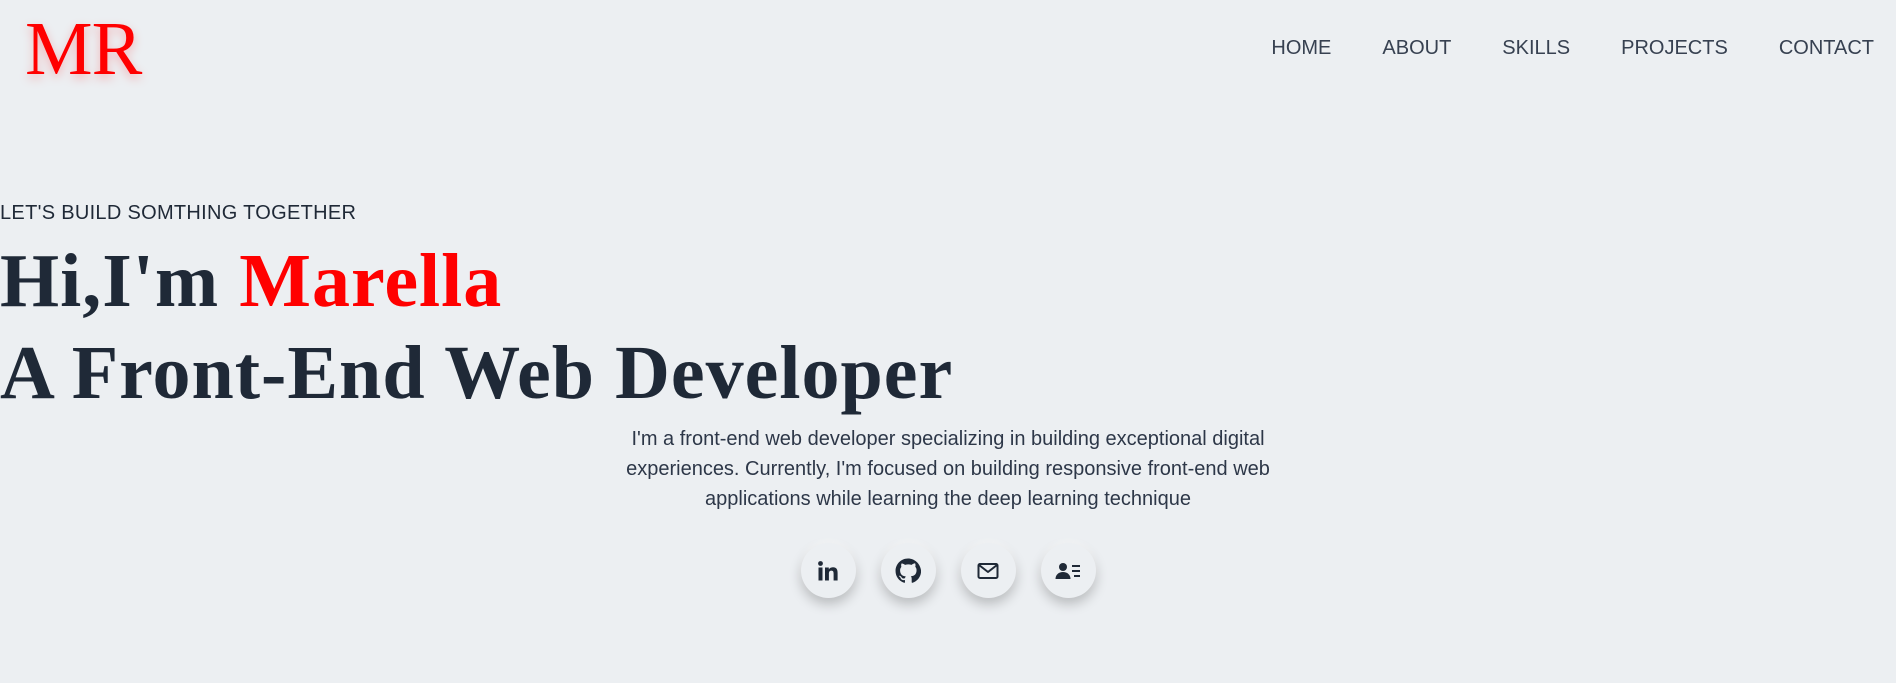  What do you see at coordinates (83, 49) in the screenshot?
I see `logo: MR` at bounding box center [83, 49].